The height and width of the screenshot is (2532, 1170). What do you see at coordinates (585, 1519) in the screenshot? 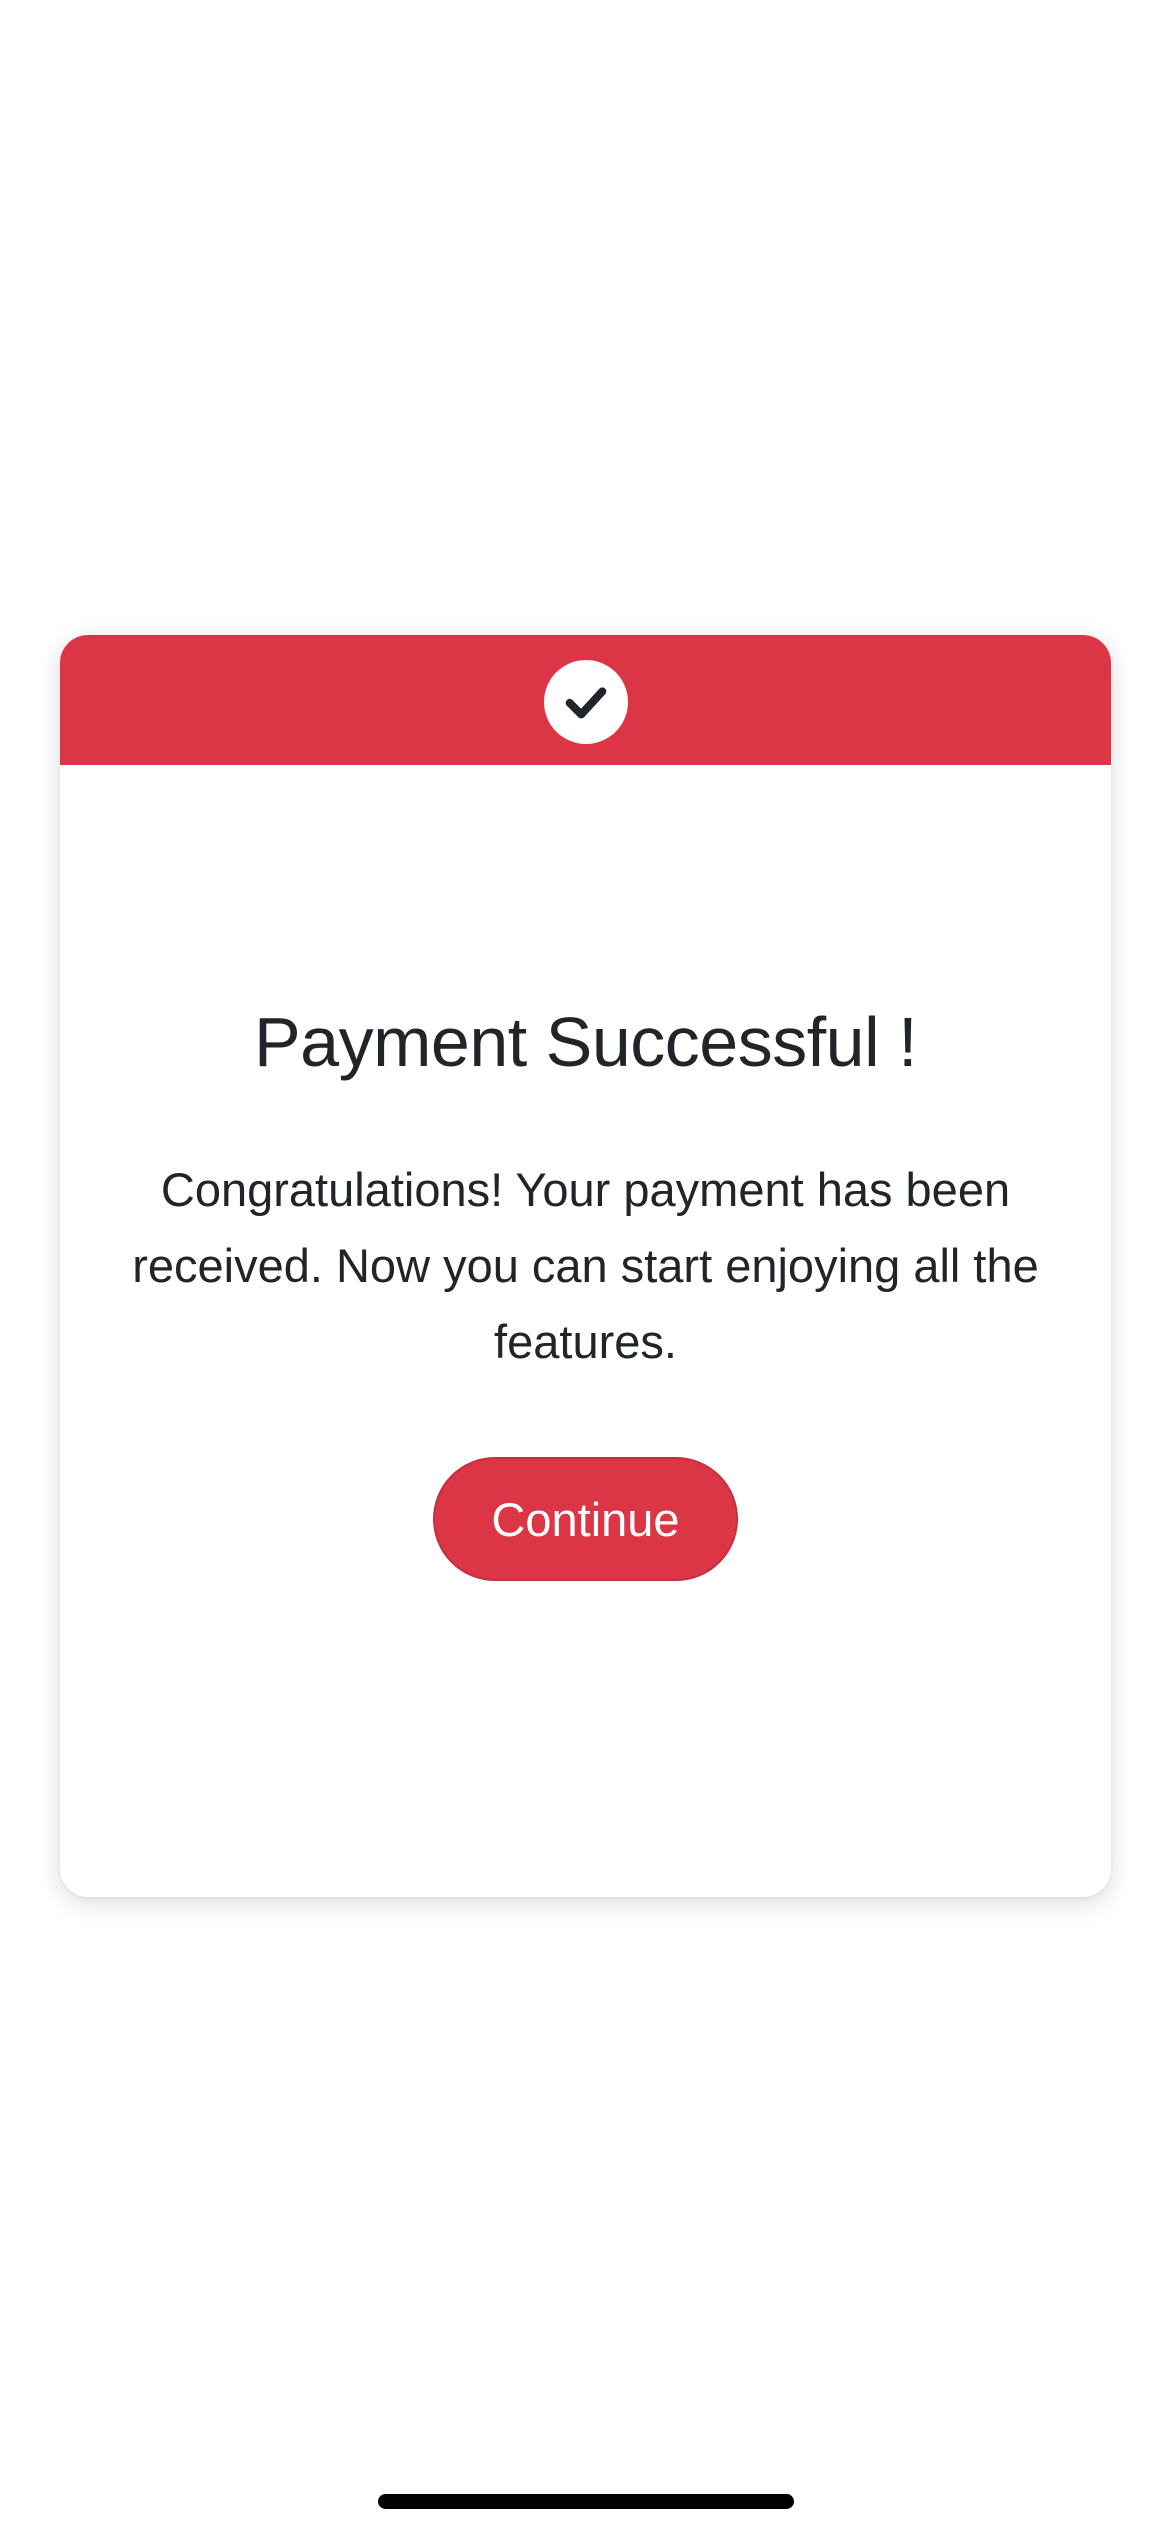
I see `continue-button: Continue` at bounding box center [585, 1519].